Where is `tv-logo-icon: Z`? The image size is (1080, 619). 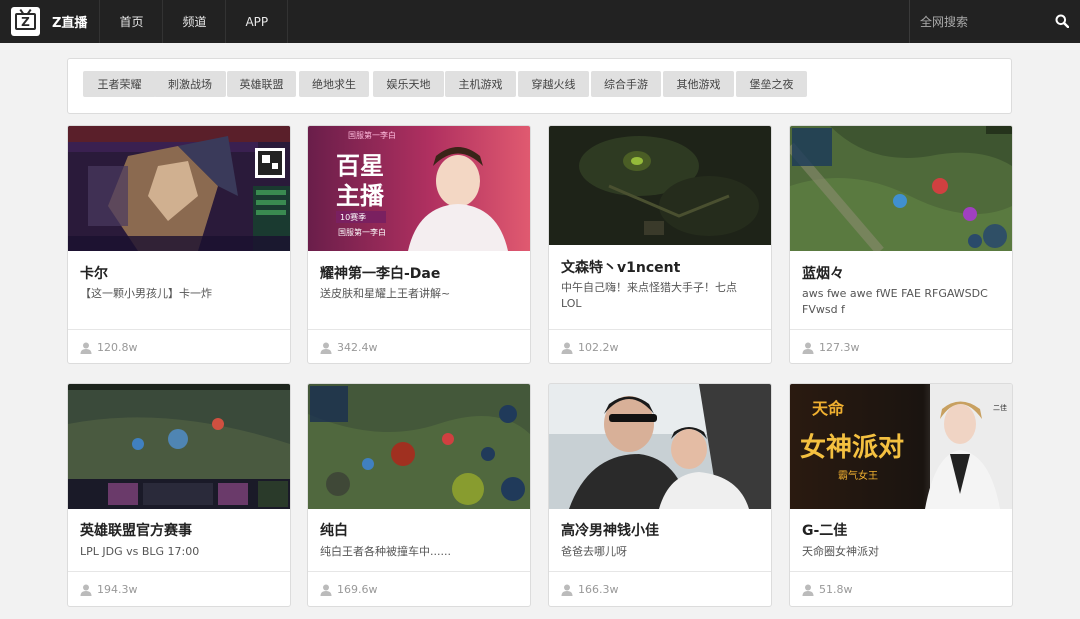 tv-logo-icon: Z is located at coordinates (25, 21).